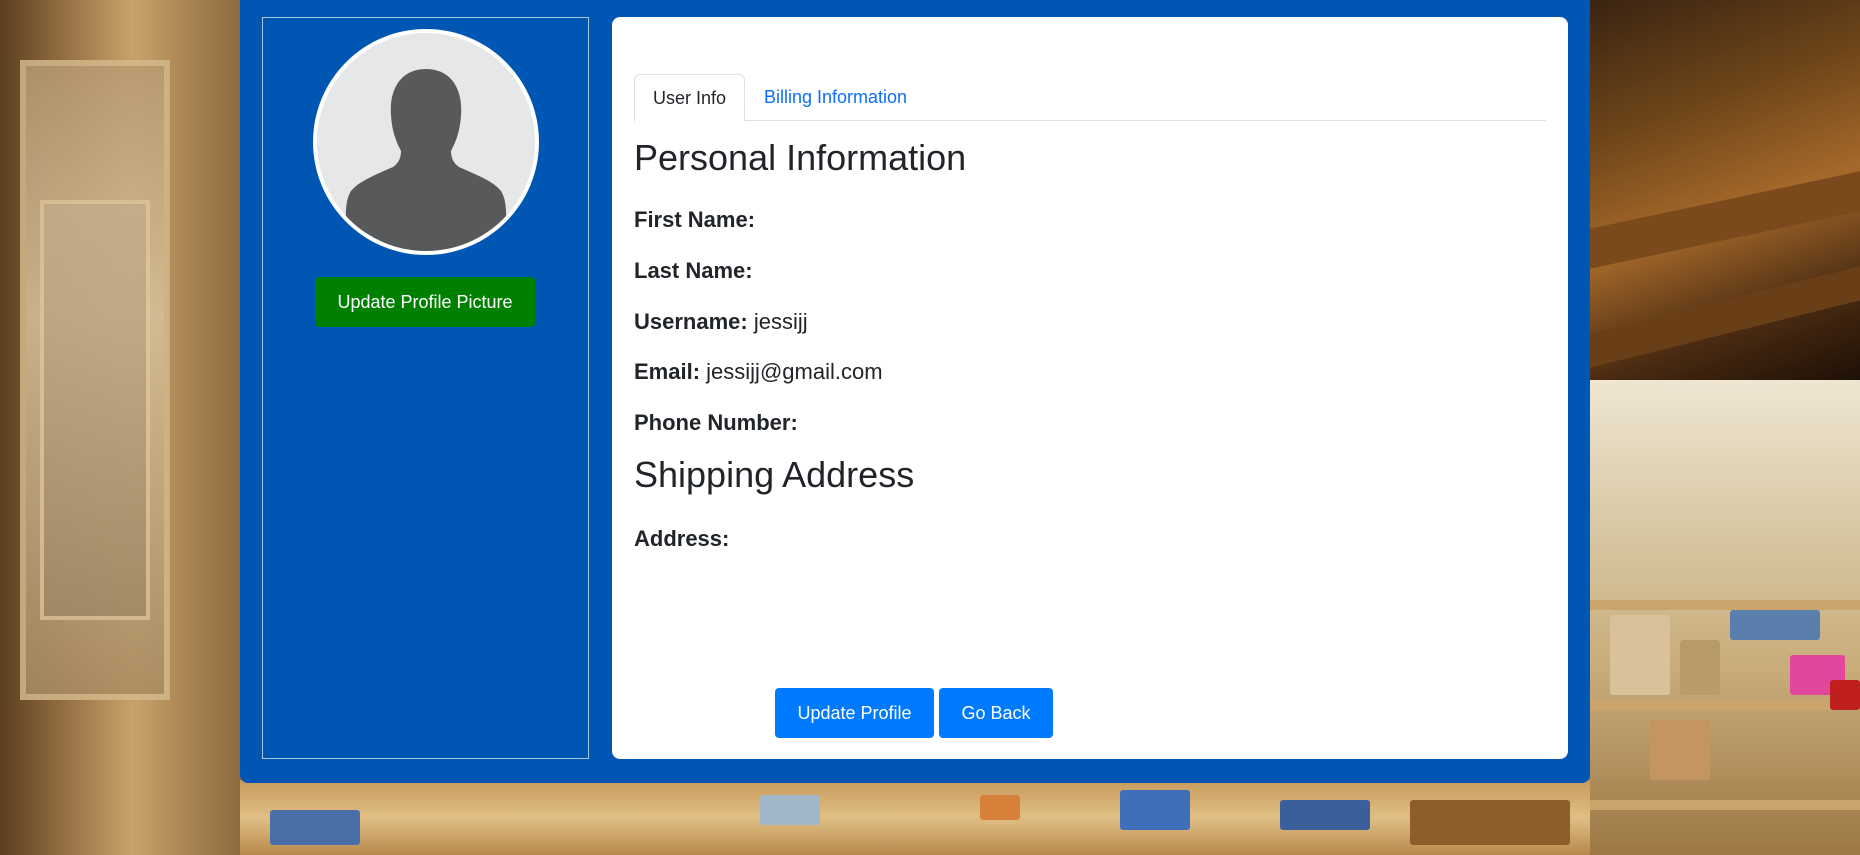  I want to click on address-label: Address:, so click(682, 538).